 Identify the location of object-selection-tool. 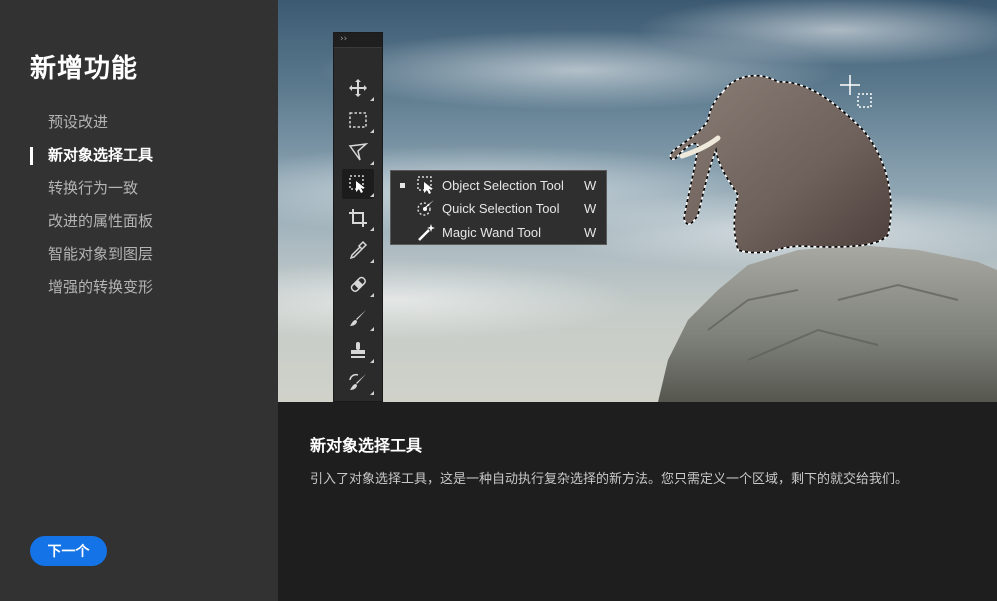
(358, 184).